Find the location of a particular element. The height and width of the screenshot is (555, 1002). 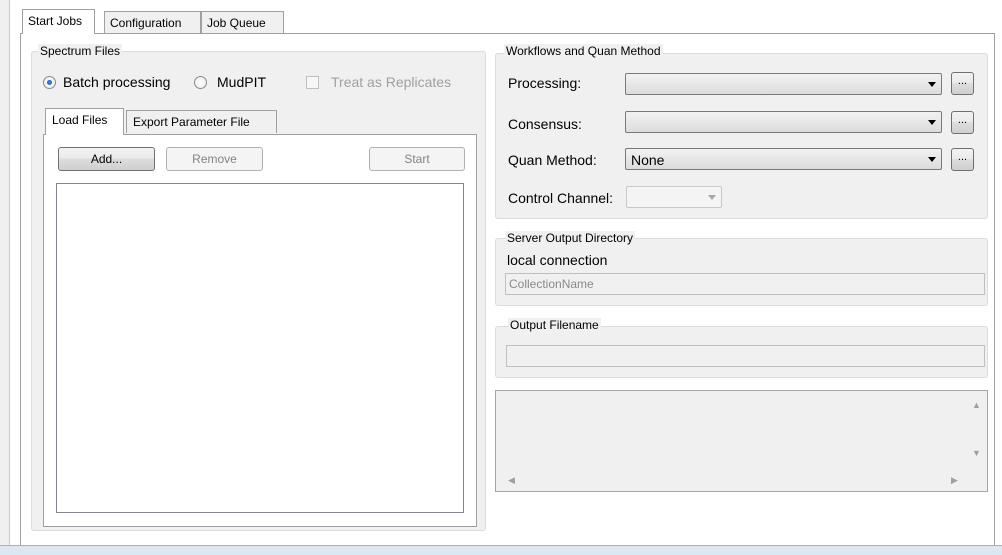

processing-label: Processing: is located at coordinates (545, 83).